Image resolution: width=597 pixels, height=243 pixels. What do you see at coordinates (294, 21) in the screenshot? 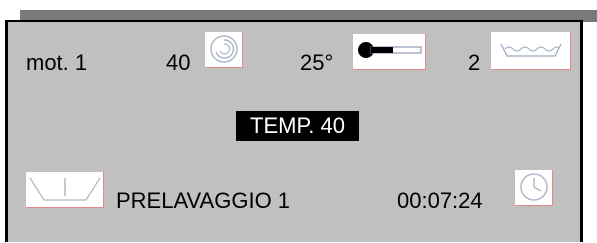
I see `screen-top-border` at bounding box center [294, 21].